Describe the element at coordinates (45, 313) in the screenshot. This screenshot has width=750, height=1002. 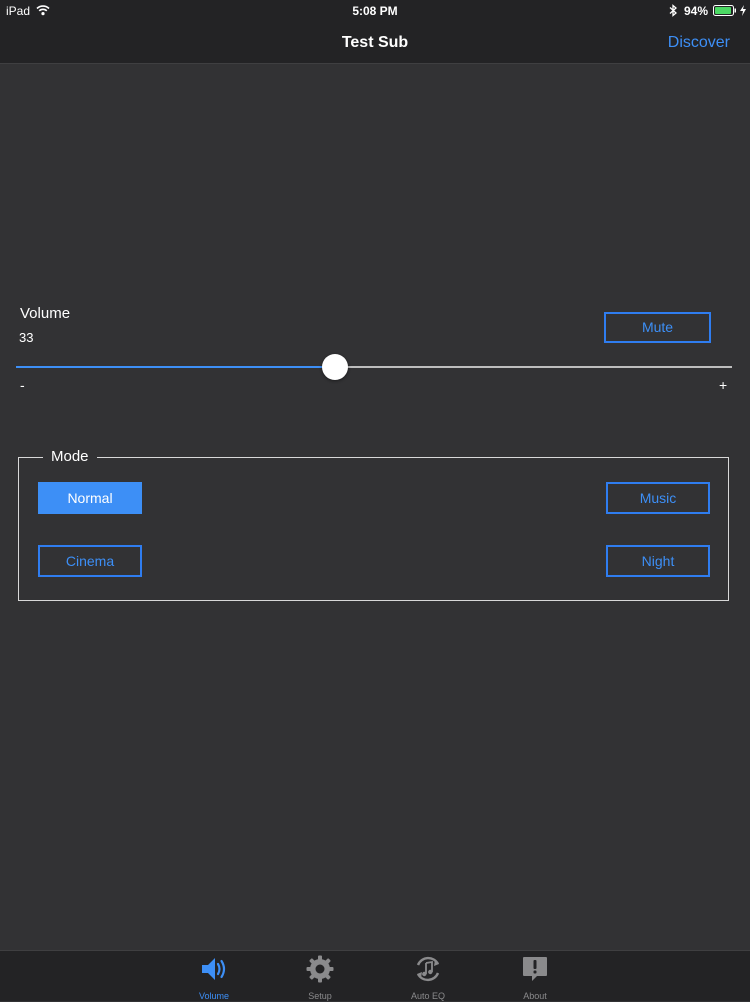
I see `volume-label: Volume` at that location.